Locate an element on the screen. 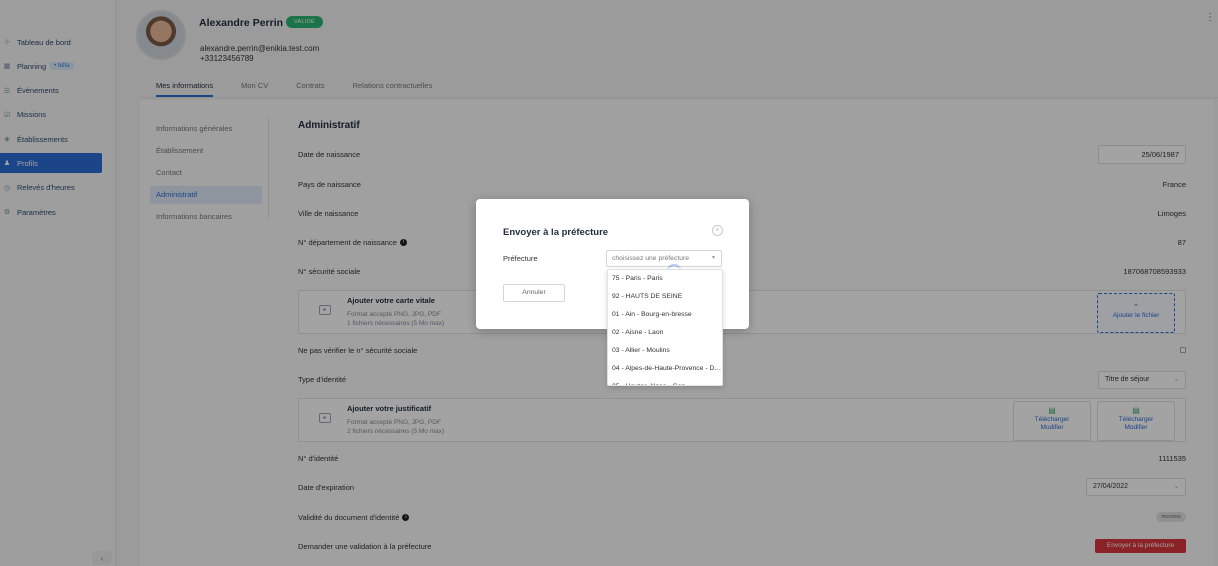 The image size is (1218, 566). prefecture-option: 03 - Allier - Moulins is located at coordinates (665, 351).